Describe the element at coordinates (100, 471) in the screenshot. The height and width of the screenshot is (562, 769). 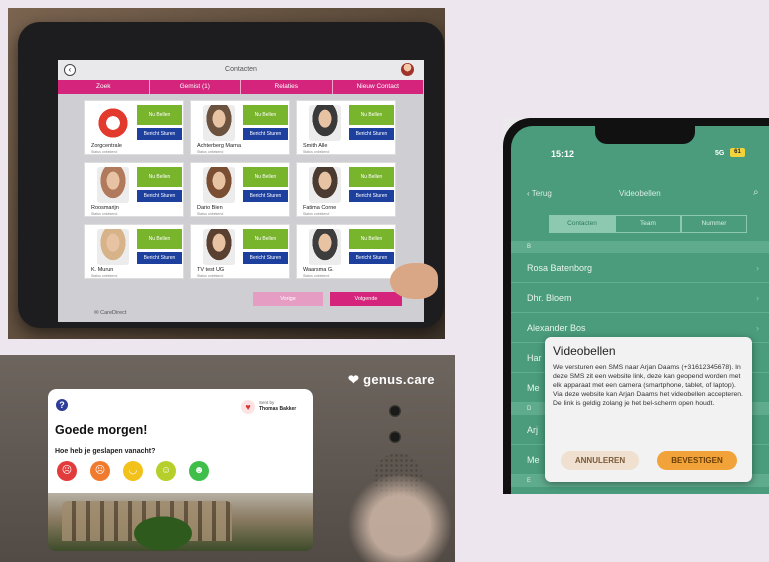
I see `sad-face-icon: ☹` at that location.